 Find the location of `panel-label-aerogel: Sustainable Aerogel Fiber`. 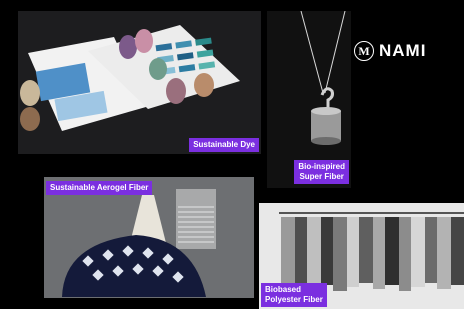

panel-label-aerogel: Sustainable Aerogel Fiber is located at coordinates (99, 188).